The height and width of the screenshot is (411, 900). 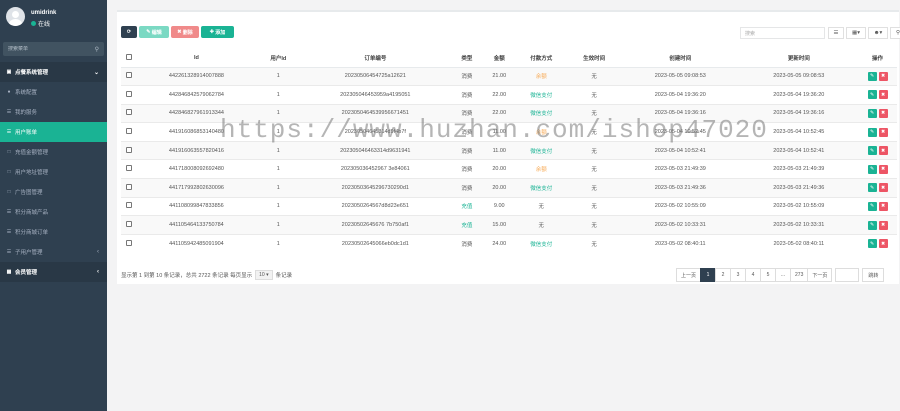 What do you see at coordinates (264, 275) in the screenshot?
I see `page-size-select: 10 ▾` at bounding box center [264, 275].